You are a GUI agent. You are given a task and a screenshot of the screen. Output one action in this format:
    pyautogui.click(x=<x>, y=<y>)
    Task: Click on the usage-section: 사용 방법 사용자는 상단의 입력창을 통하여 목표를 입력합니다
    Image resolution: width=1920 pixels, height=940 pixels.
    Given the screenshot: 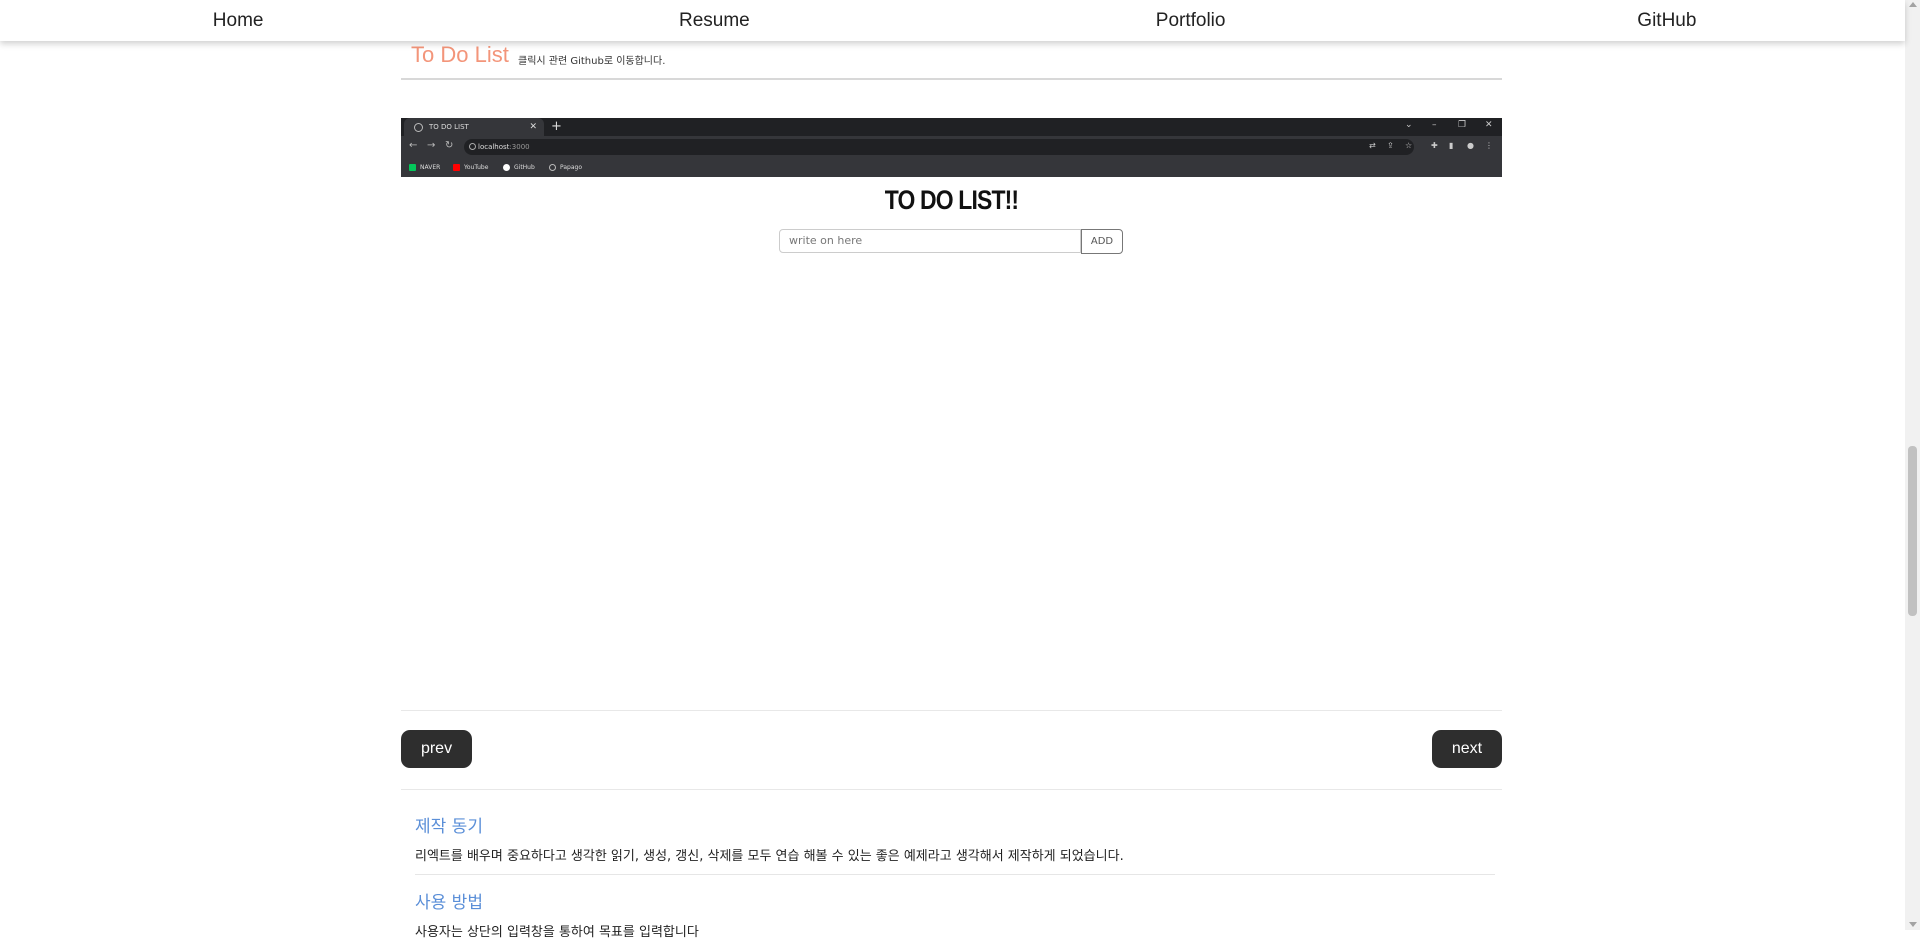 What is the action you would take?
    pyautogui.click(x=955, y=914)
    